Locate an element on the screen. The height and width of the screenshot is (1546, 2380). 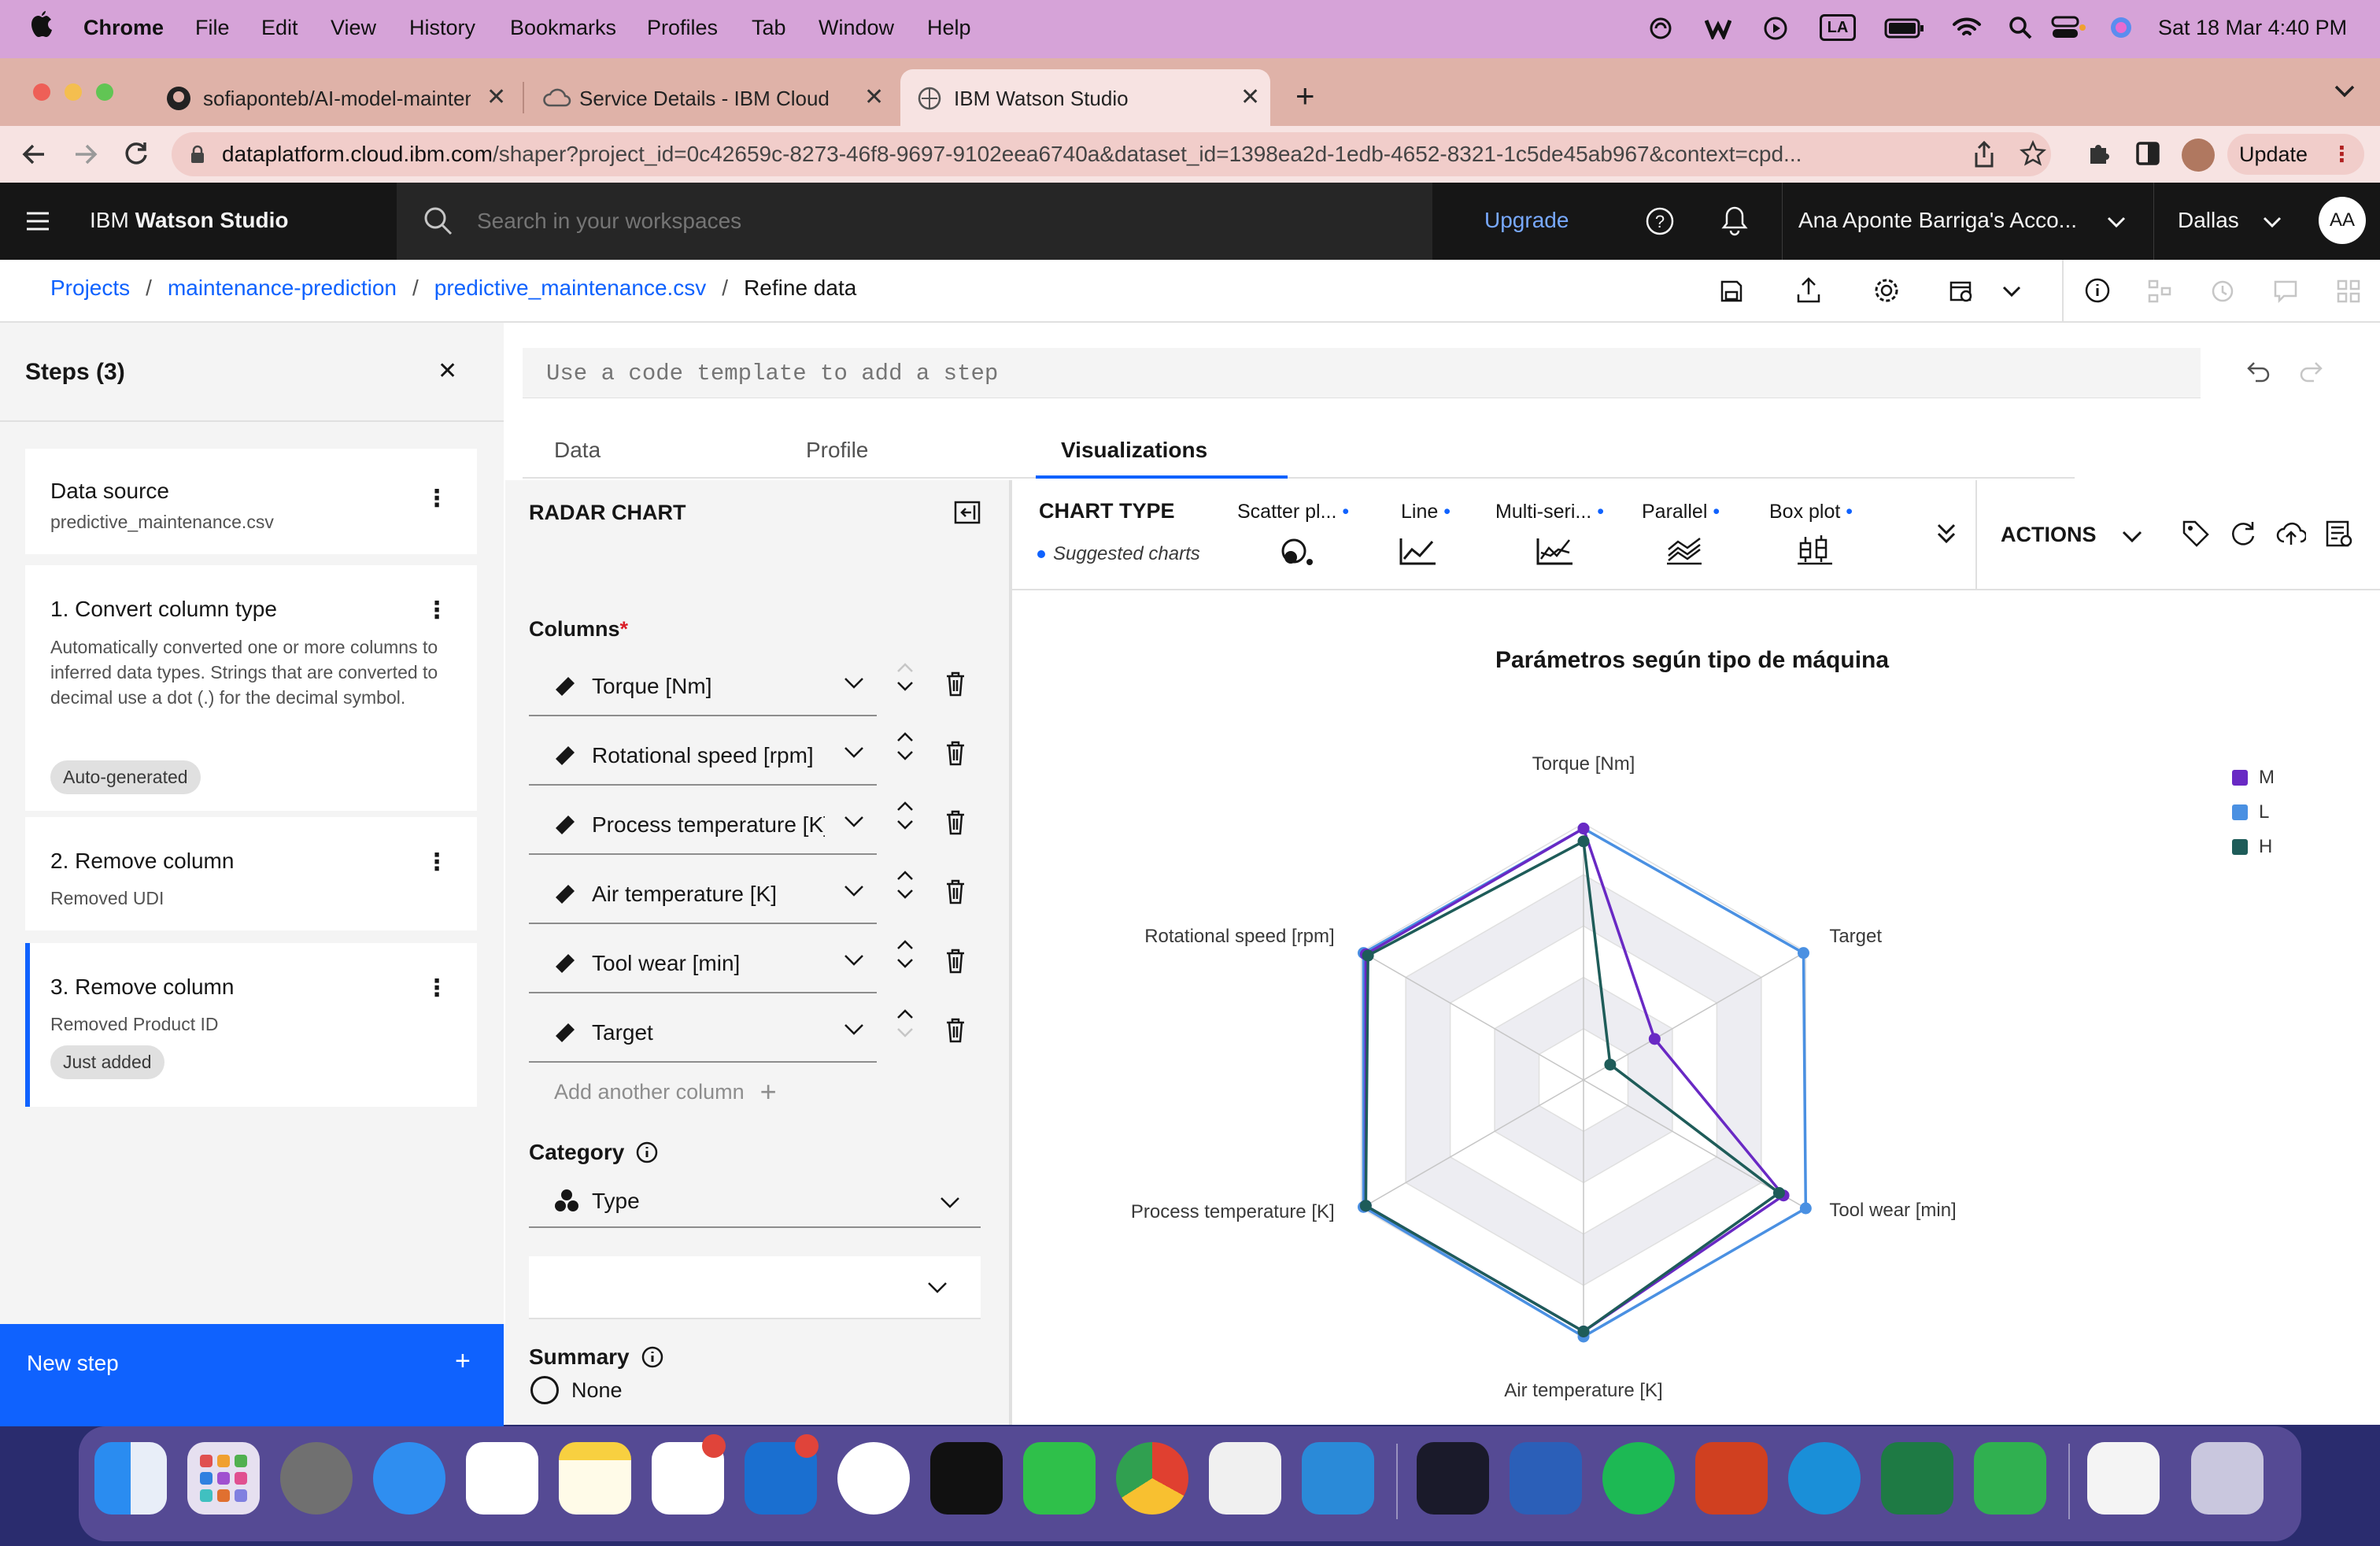
column-row: Air temperature [K] is located at coordinates (703, 892).